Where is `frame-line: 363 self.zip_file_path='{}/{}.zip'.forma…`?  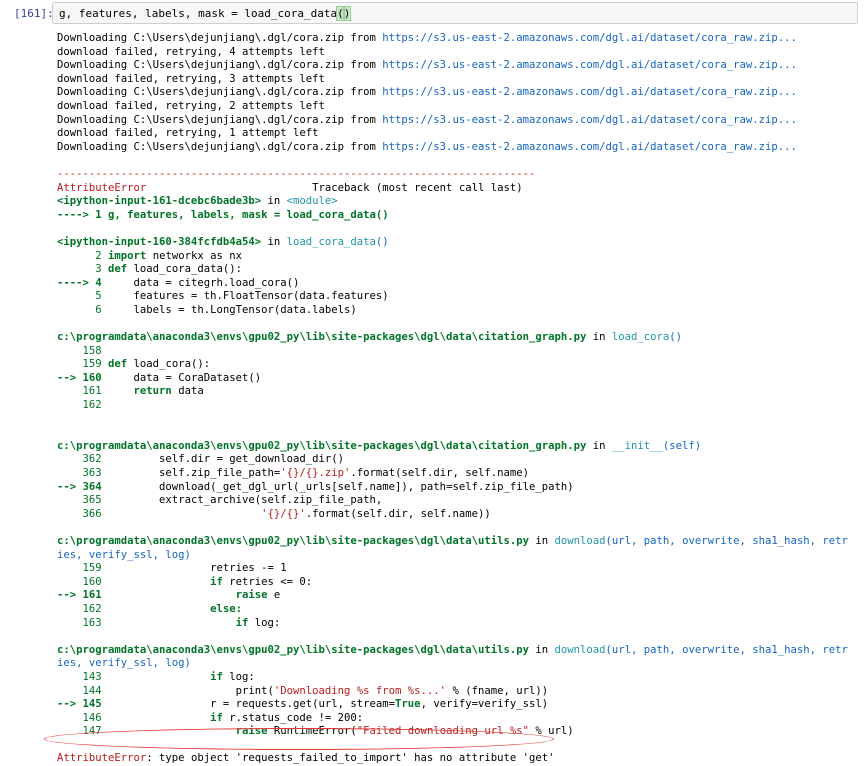 frame-line: 363 self.zip_file_path='{}/{}.zip'.forma… is located at coordinates (293, 473).